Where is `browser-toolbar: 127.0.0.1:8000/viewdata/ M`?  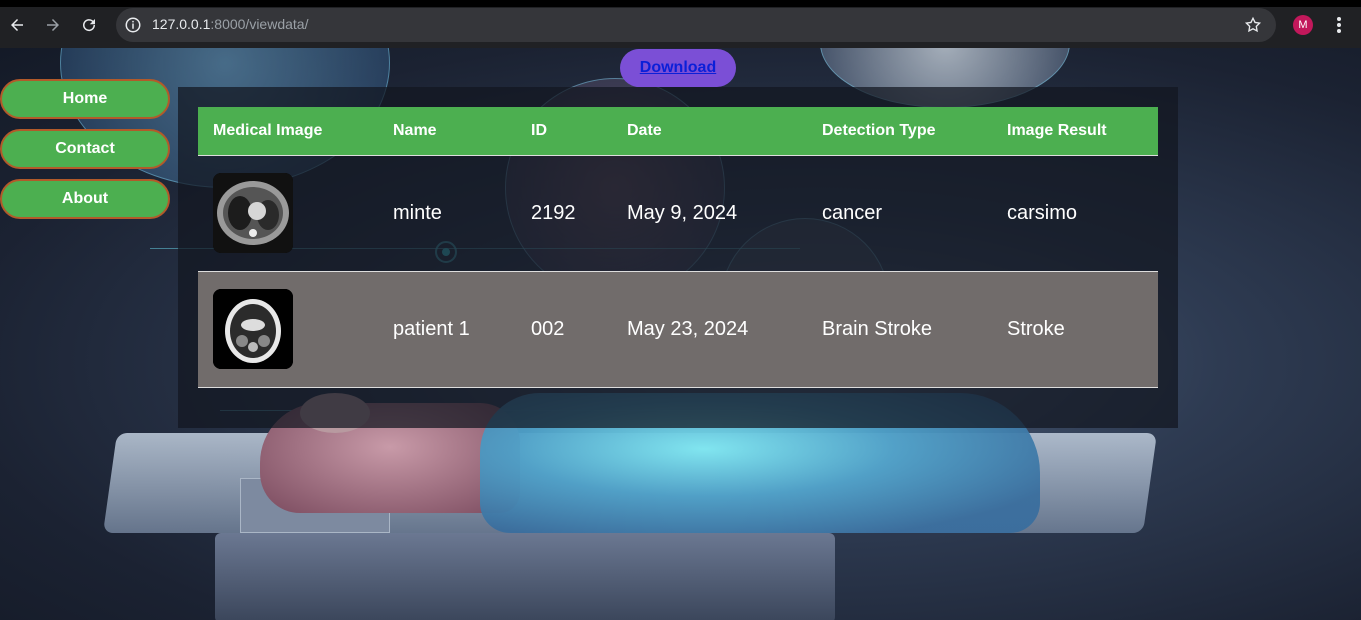
browser-toolbar: 127.0.0.1:8000/viewdata/ M is located at coordinates (680, 24).